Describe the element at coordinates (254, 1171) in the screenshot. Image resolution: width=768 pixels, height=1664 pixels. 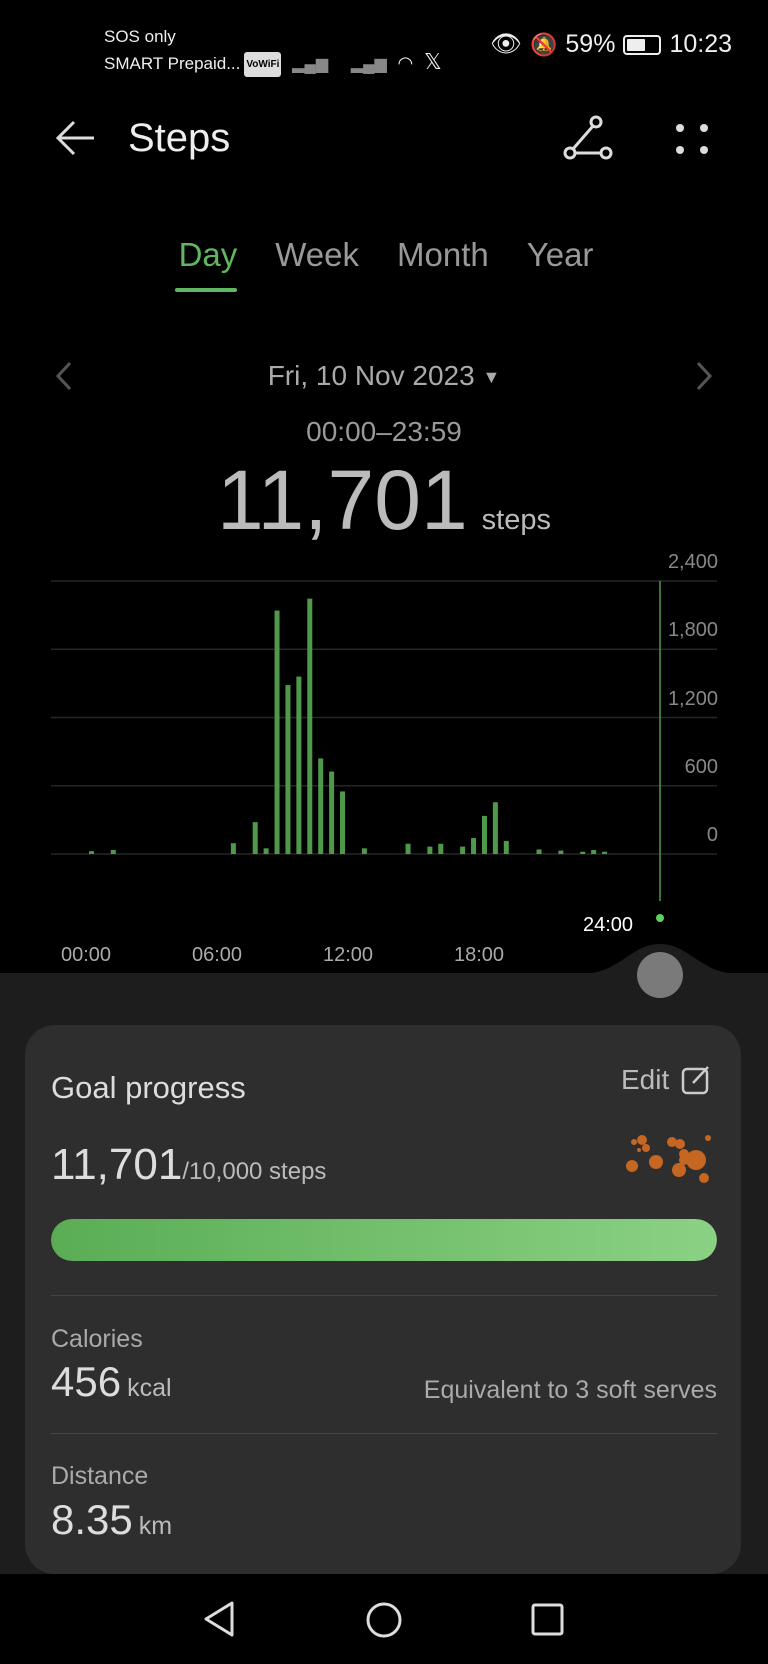
I see `goal-target: /10,000 steps` at that location.